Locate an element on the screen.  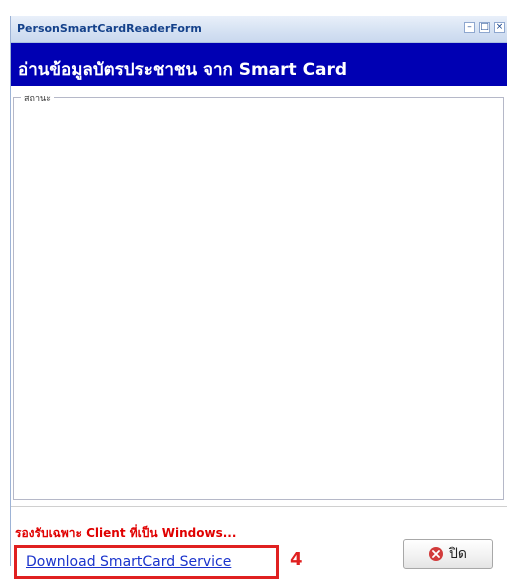
form-header: อ่านข้อมูลบัตรประชาชน จาก Smart Card is located at coordinates (259, 64).